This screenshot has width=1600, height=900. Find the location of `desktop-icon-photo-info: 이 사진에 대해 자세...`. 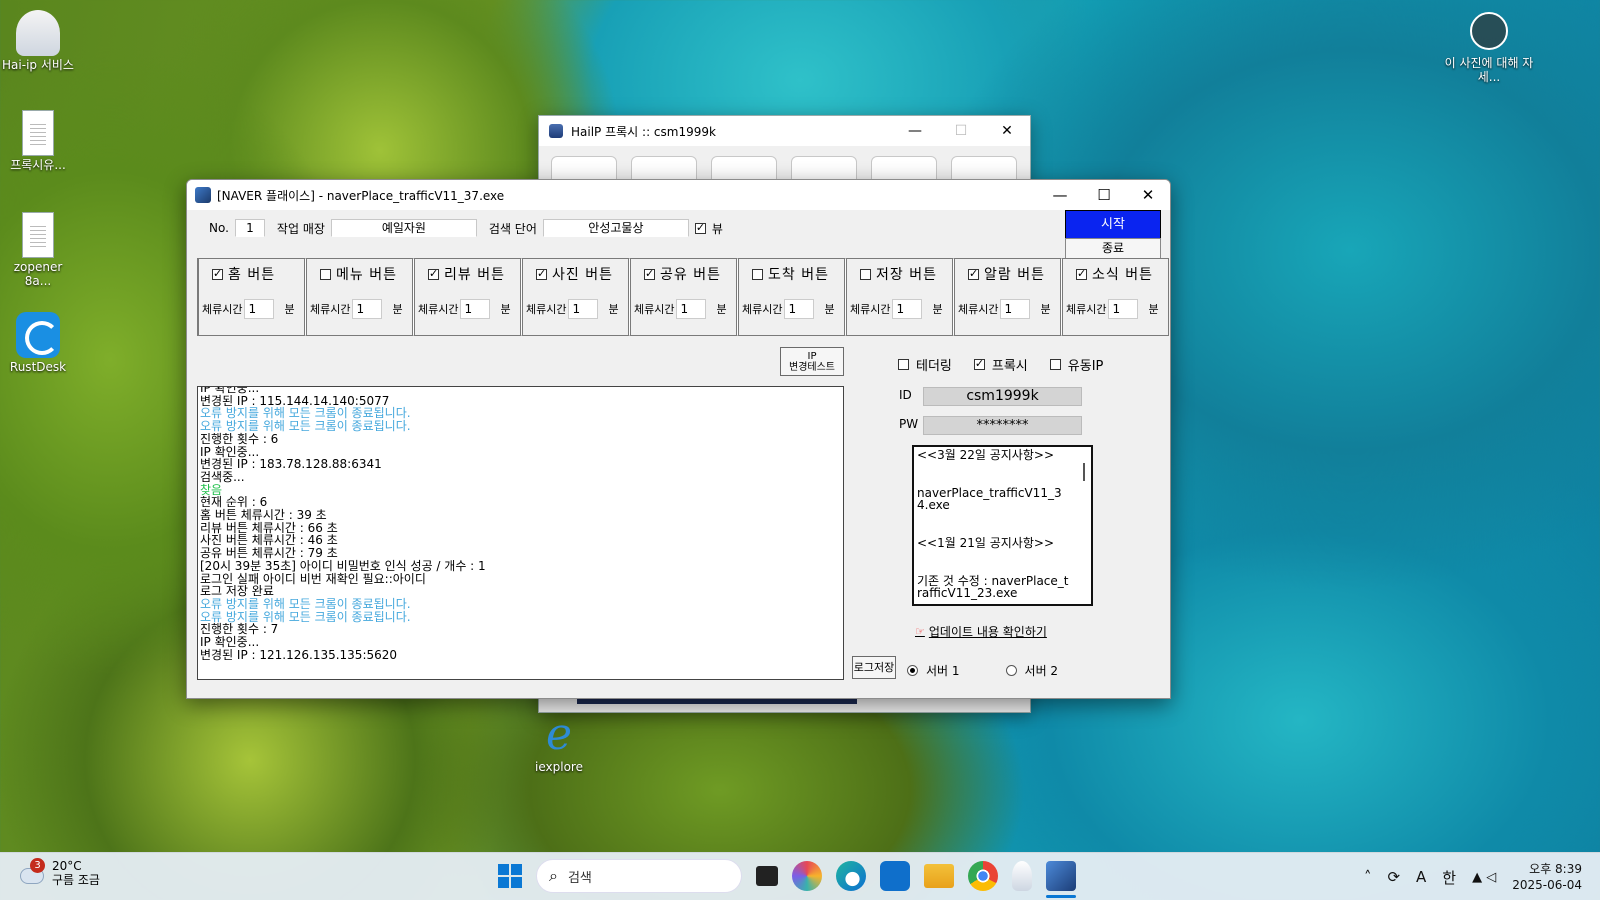

desktop-icon-photo-info: 이 사진에 대해 자세... is located at coordinates (1489, 48).